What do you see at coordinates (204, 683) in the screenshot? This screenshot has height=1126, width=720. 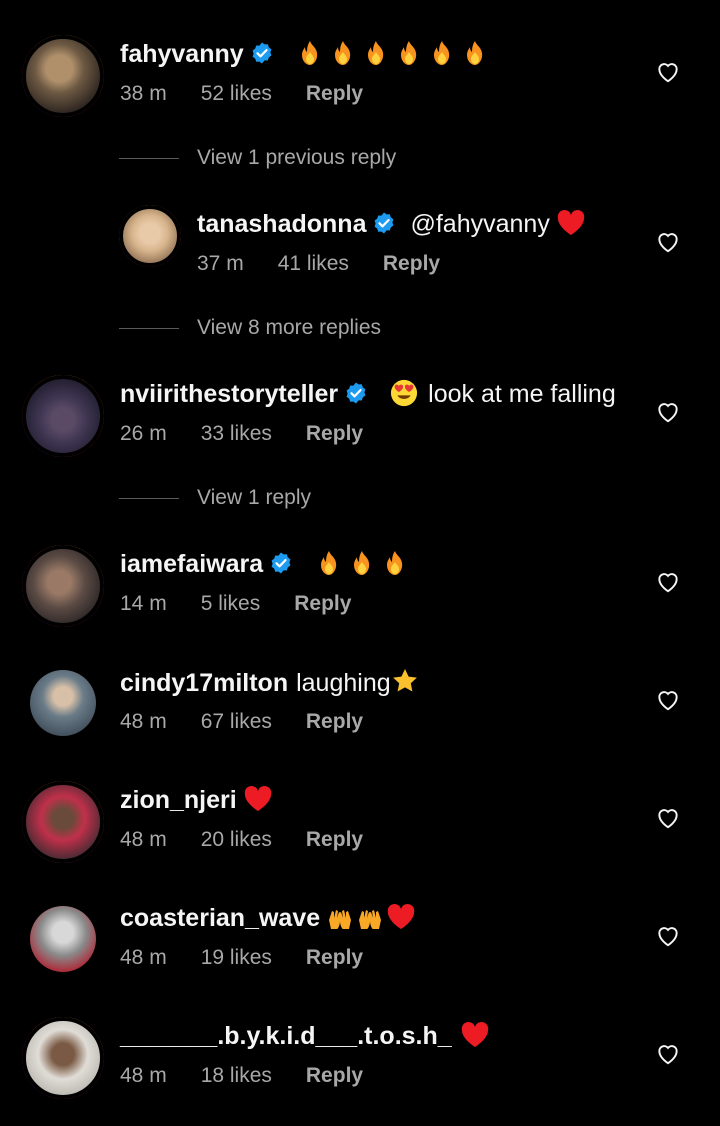 I see `username: cindy17milton` at bounding box center [204, 683].